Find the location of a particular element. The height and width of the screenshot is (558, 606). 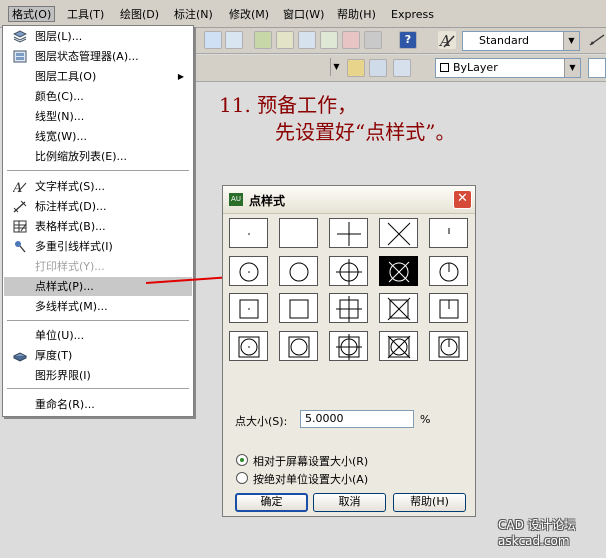

watermark-line-2: askcad.com is located at coordinates (534, 541).